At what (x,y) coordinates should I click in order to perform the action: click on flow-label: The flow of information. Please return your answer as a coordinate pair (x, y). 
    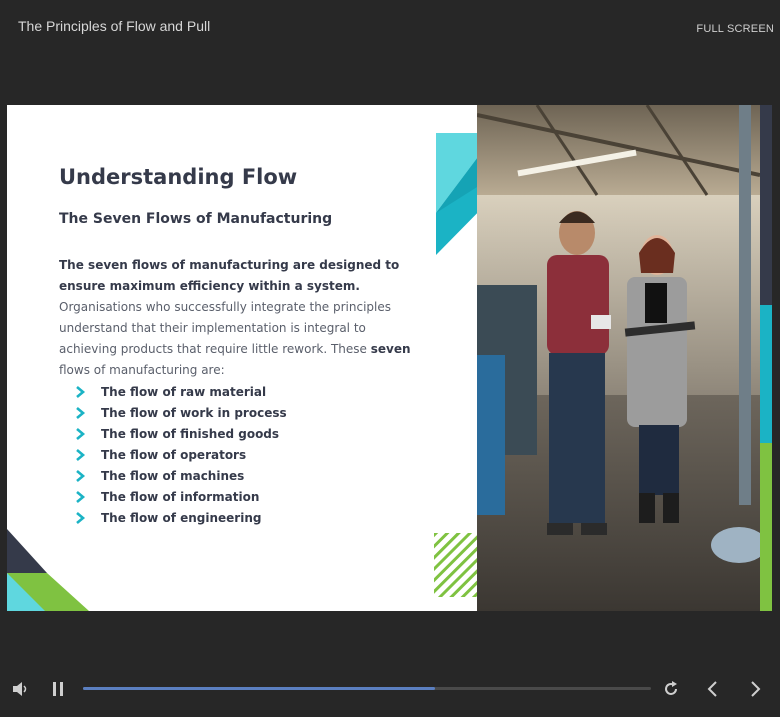
    Looking at the image, I should click on (180, 496).